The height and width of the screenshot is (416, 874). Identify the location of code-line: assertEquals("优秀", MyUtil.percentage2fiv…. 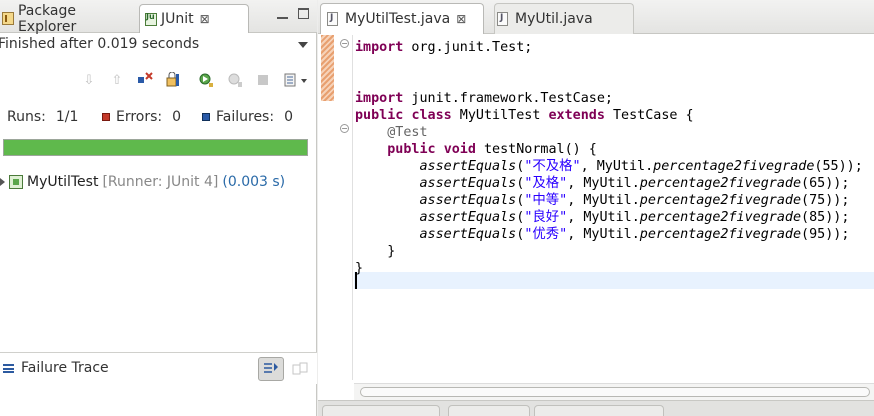
(602, 234).